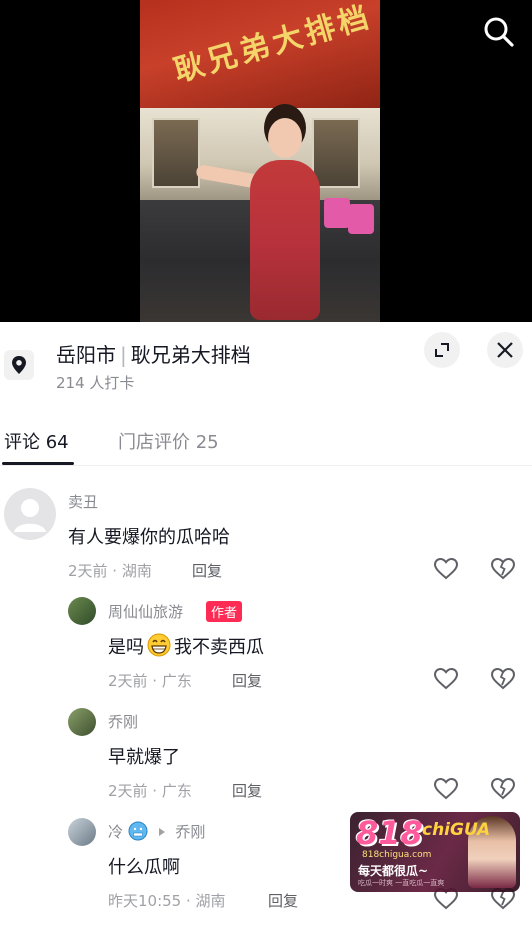 This screenshot has width=532, height=931. What do you see at coordinates (95, 383) in the screenshot?
I see `checkin-count: 214 人打卡` at bounding box center [95, 383].